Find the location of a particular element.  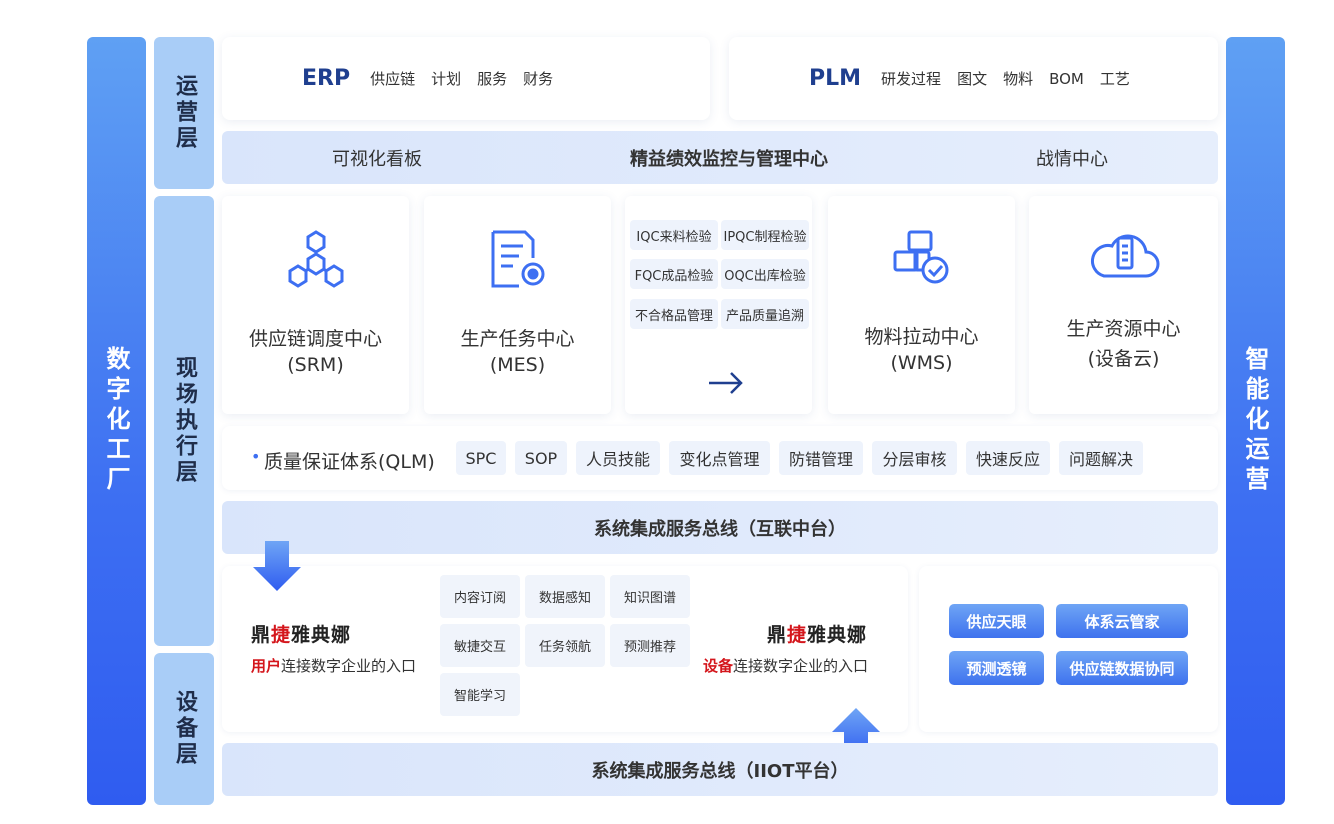

qlm-tag: 防错管理 is located at coordinates (821, 458).